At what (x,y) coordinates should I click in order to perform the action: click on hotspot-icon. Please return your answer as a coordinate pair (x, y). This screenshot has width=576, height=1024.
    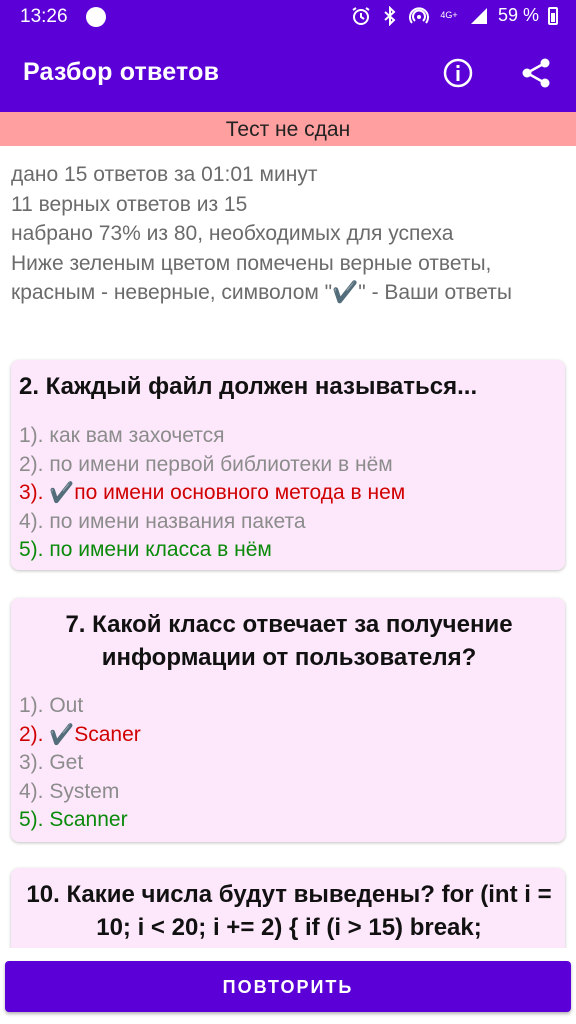
    Looking at the image, I should click on (419, 15).